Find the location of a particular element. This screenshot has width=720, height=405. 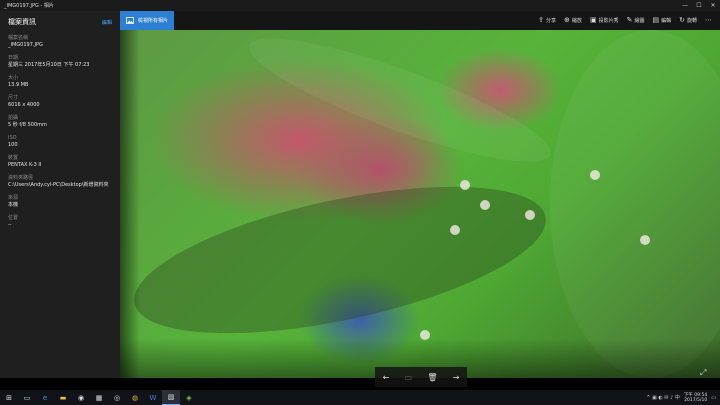

notification-icon: ▭ is located at coordinates (713, 398).